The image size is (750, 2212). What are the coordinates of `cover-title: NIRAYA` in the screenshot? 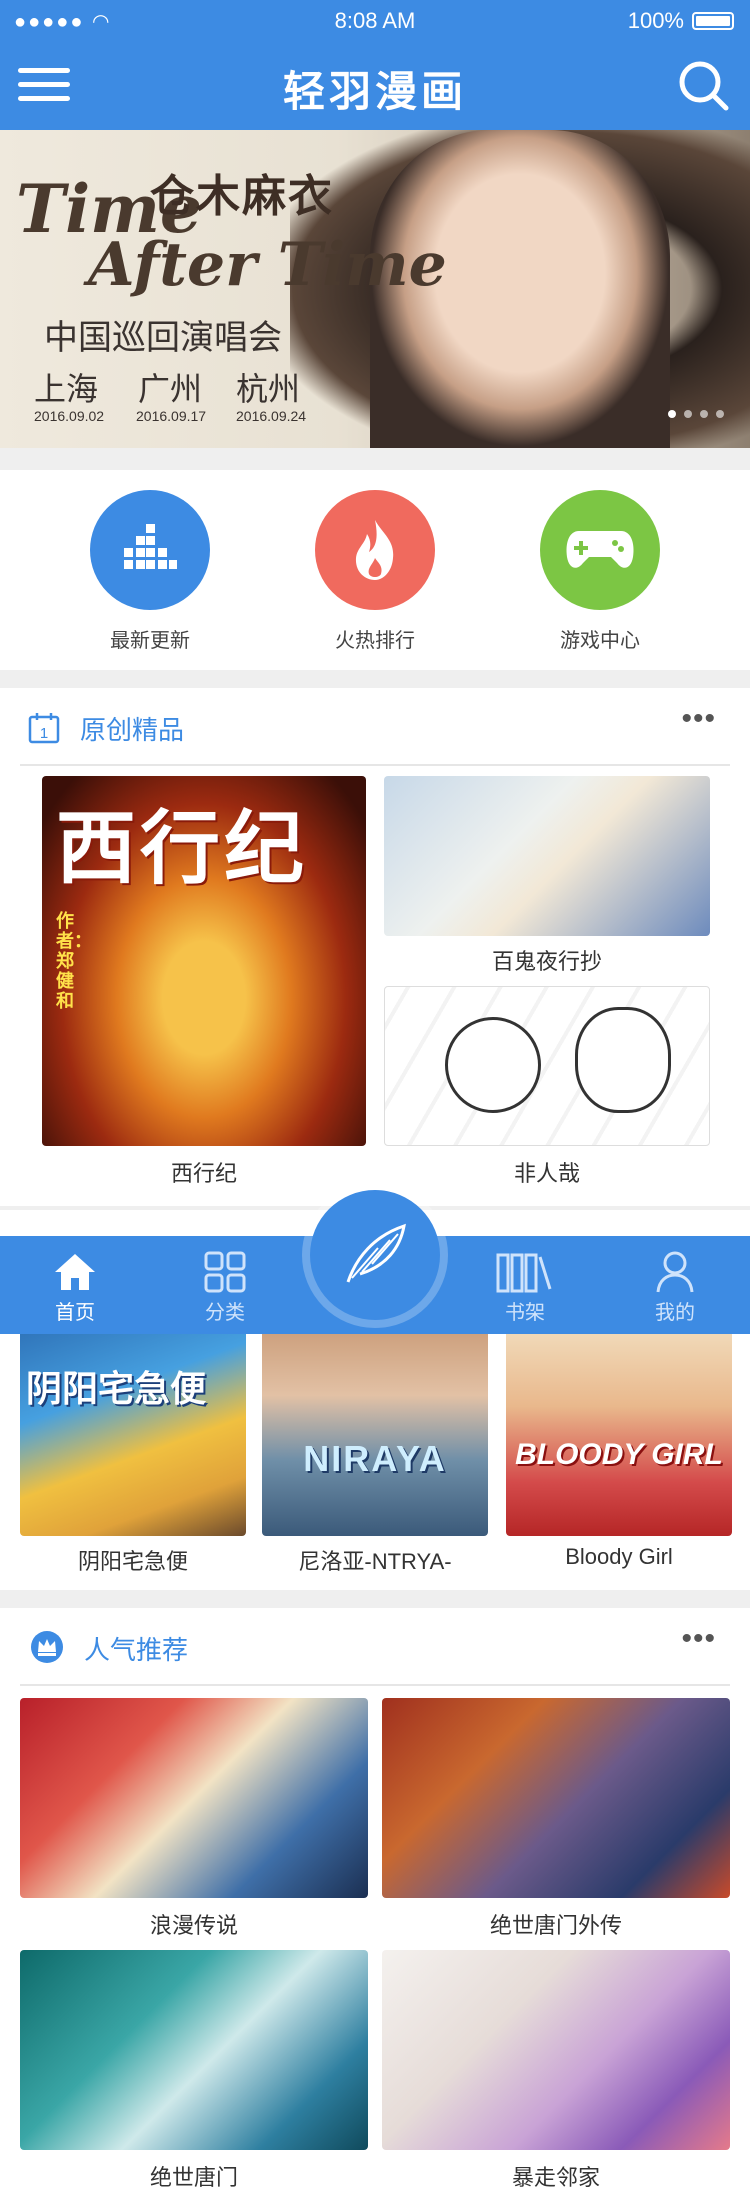 It's located at (375, 1458).